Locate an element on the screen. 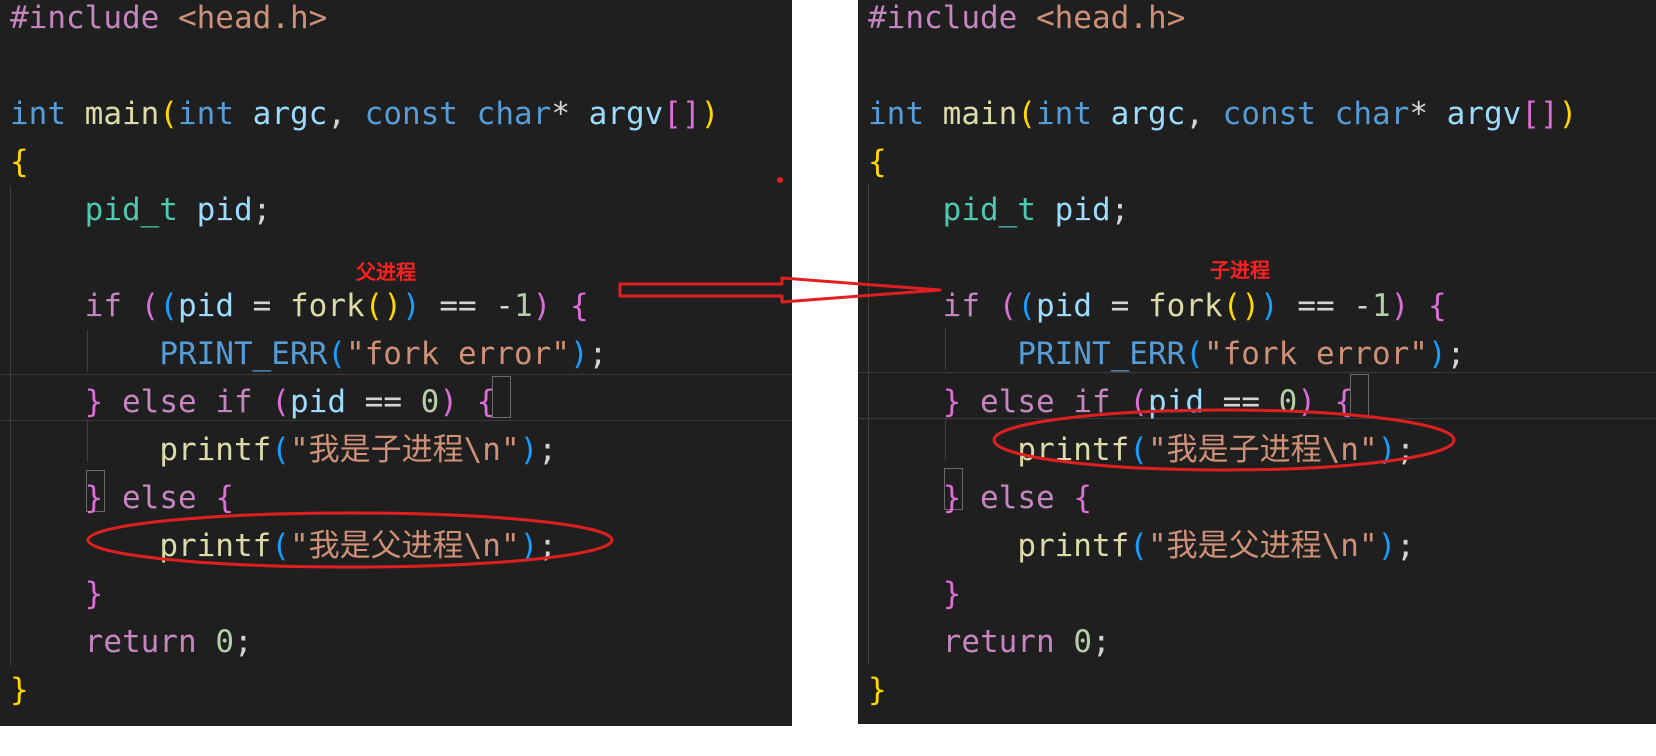  red-dot-mark is located at coordinates (780, 180).